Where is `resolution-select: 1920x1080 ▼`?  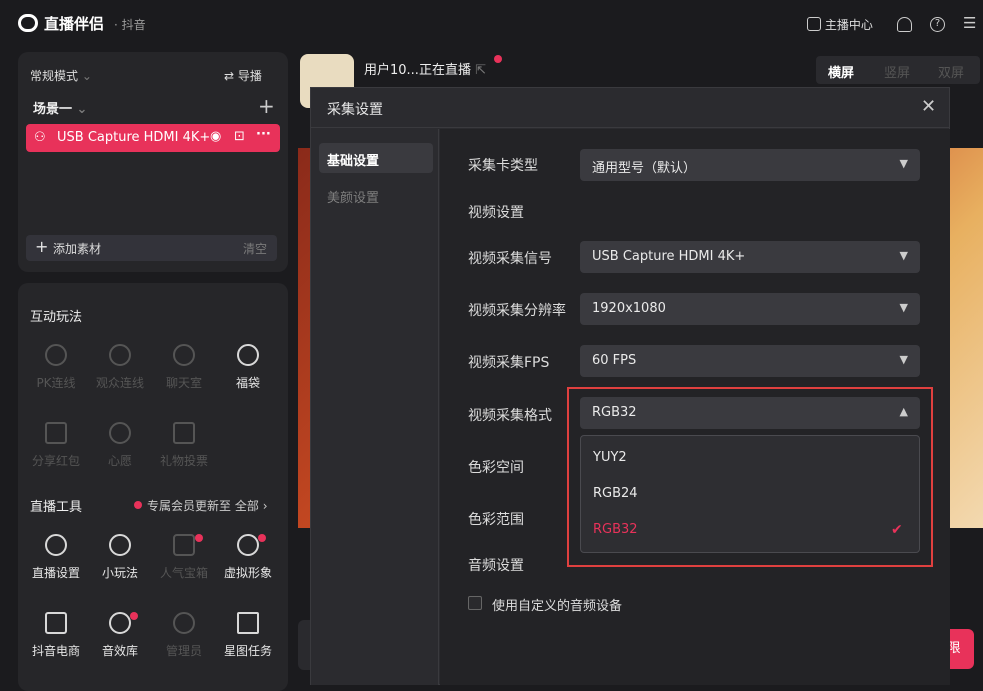 resolution-select: 1920x1080 ▼ is located at coordinates (750, 309).